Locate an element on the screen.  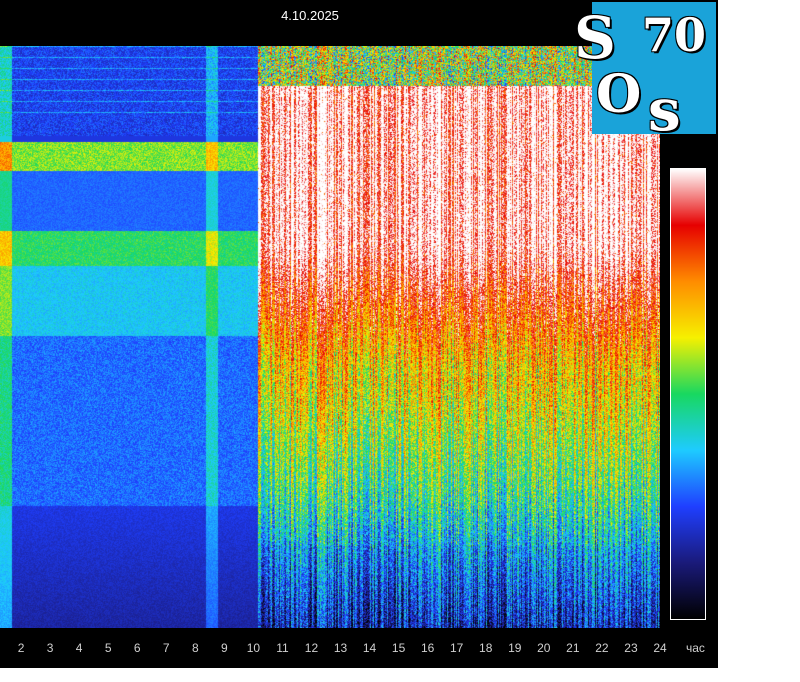
x-tick-label: 12 is located at coordinates (311, 648).